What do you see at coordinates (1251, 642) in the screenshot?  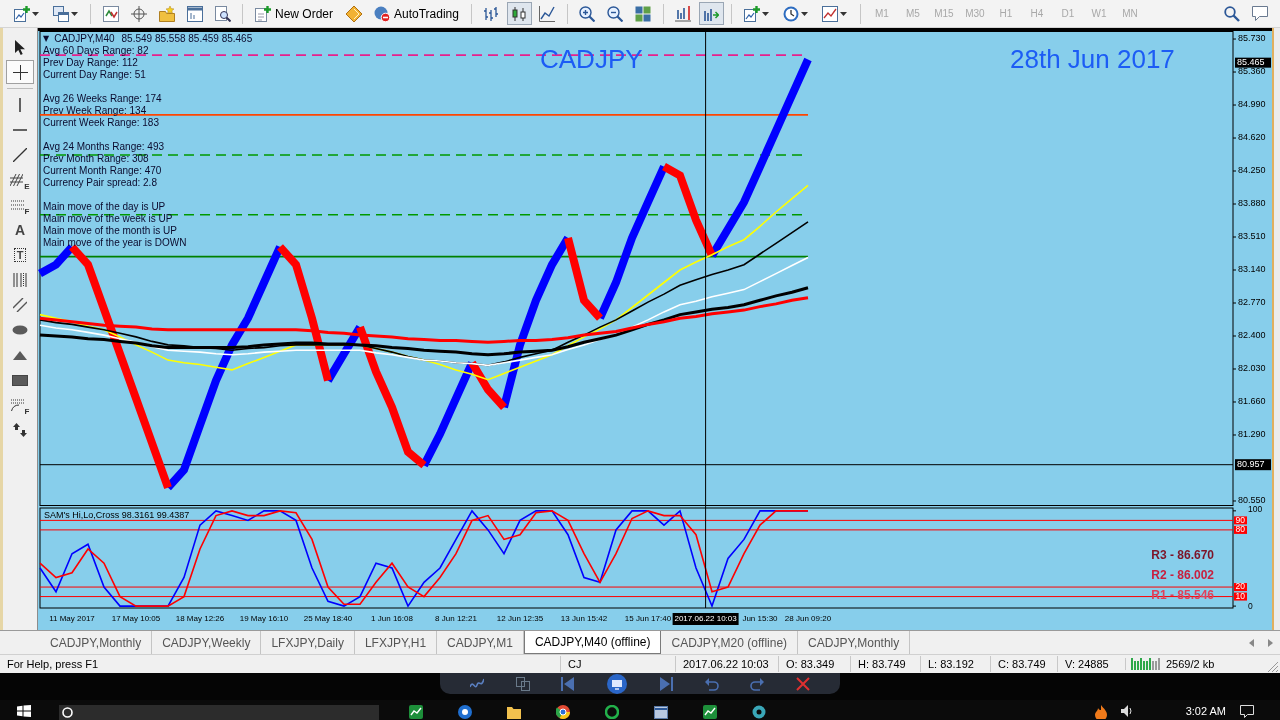 I see `triangle-left-icon` at bounding box center [1251, 642].